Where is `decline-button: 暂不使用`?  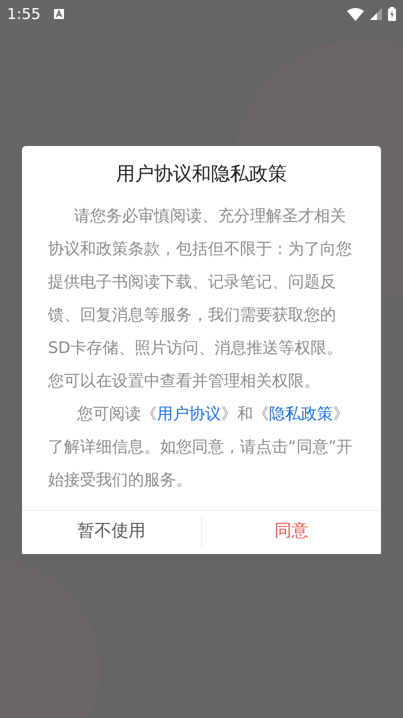 decline-button: 暂不使用 is located at coordinates (111, 532).